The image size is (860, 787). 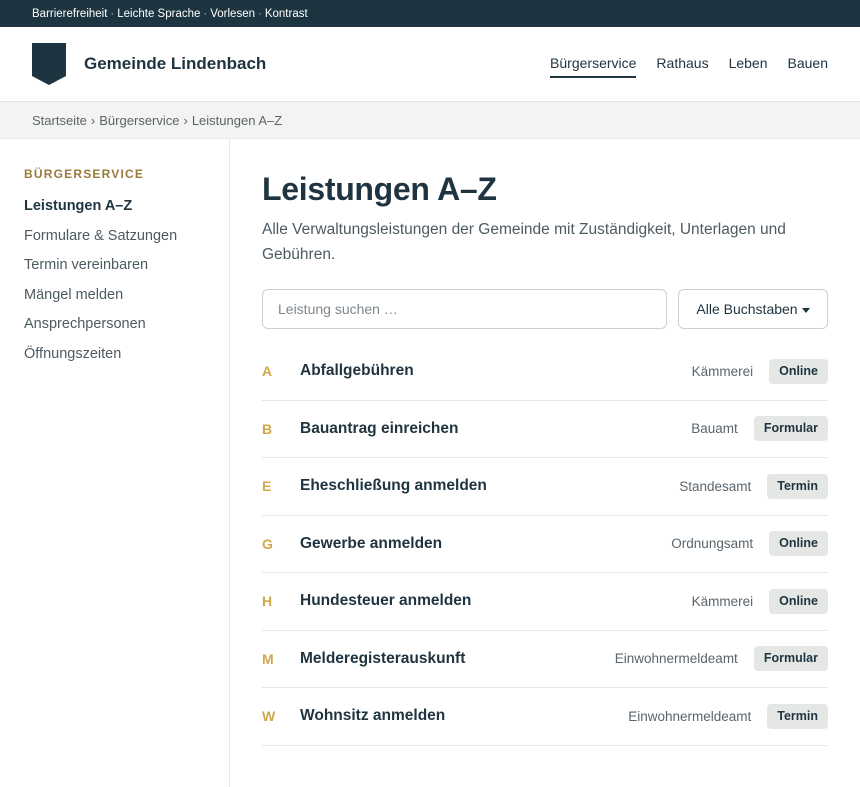 I want to click on service-office: Bauamt, so click(x=714, y=429).